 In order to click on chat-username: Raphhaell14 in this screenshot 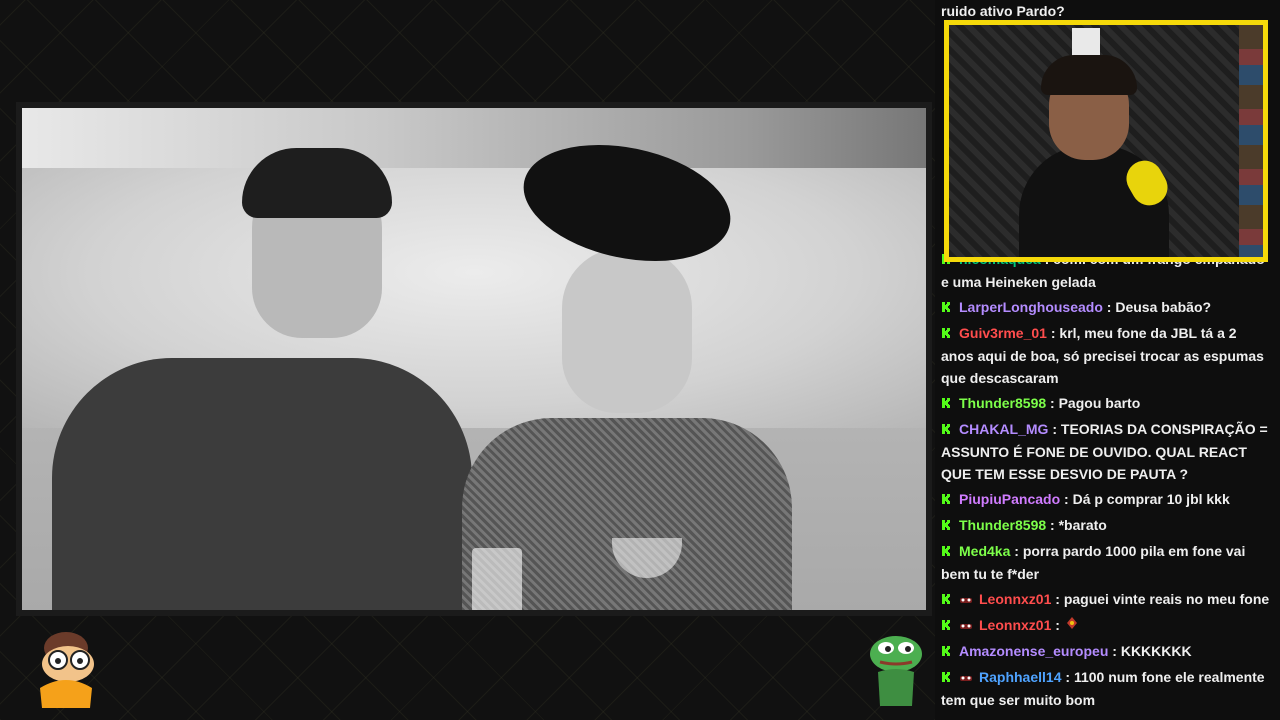, I will do `click(1020, 677)`.